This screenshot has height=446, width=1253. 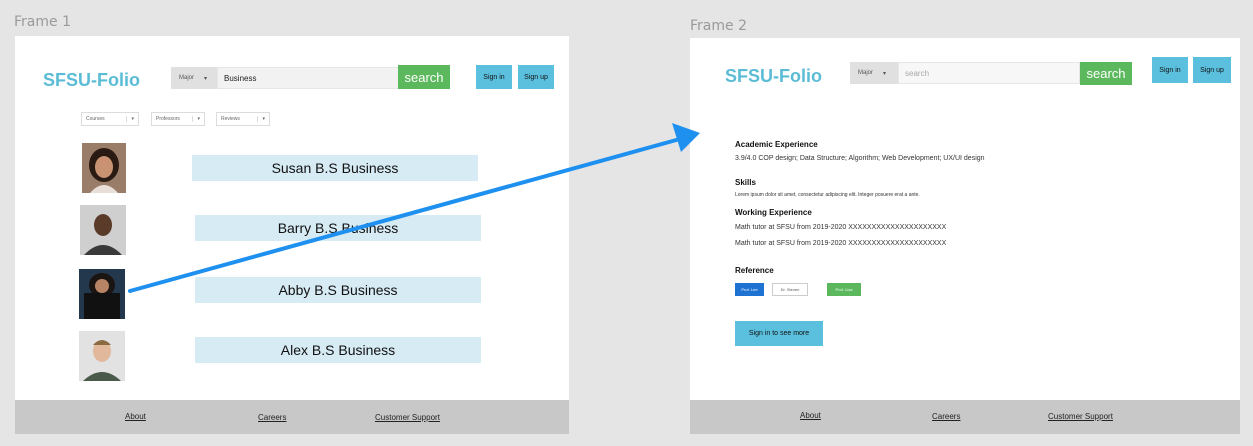 I want to click on result-name-abby: Abby B.S Business, so click(x=338, y=290).